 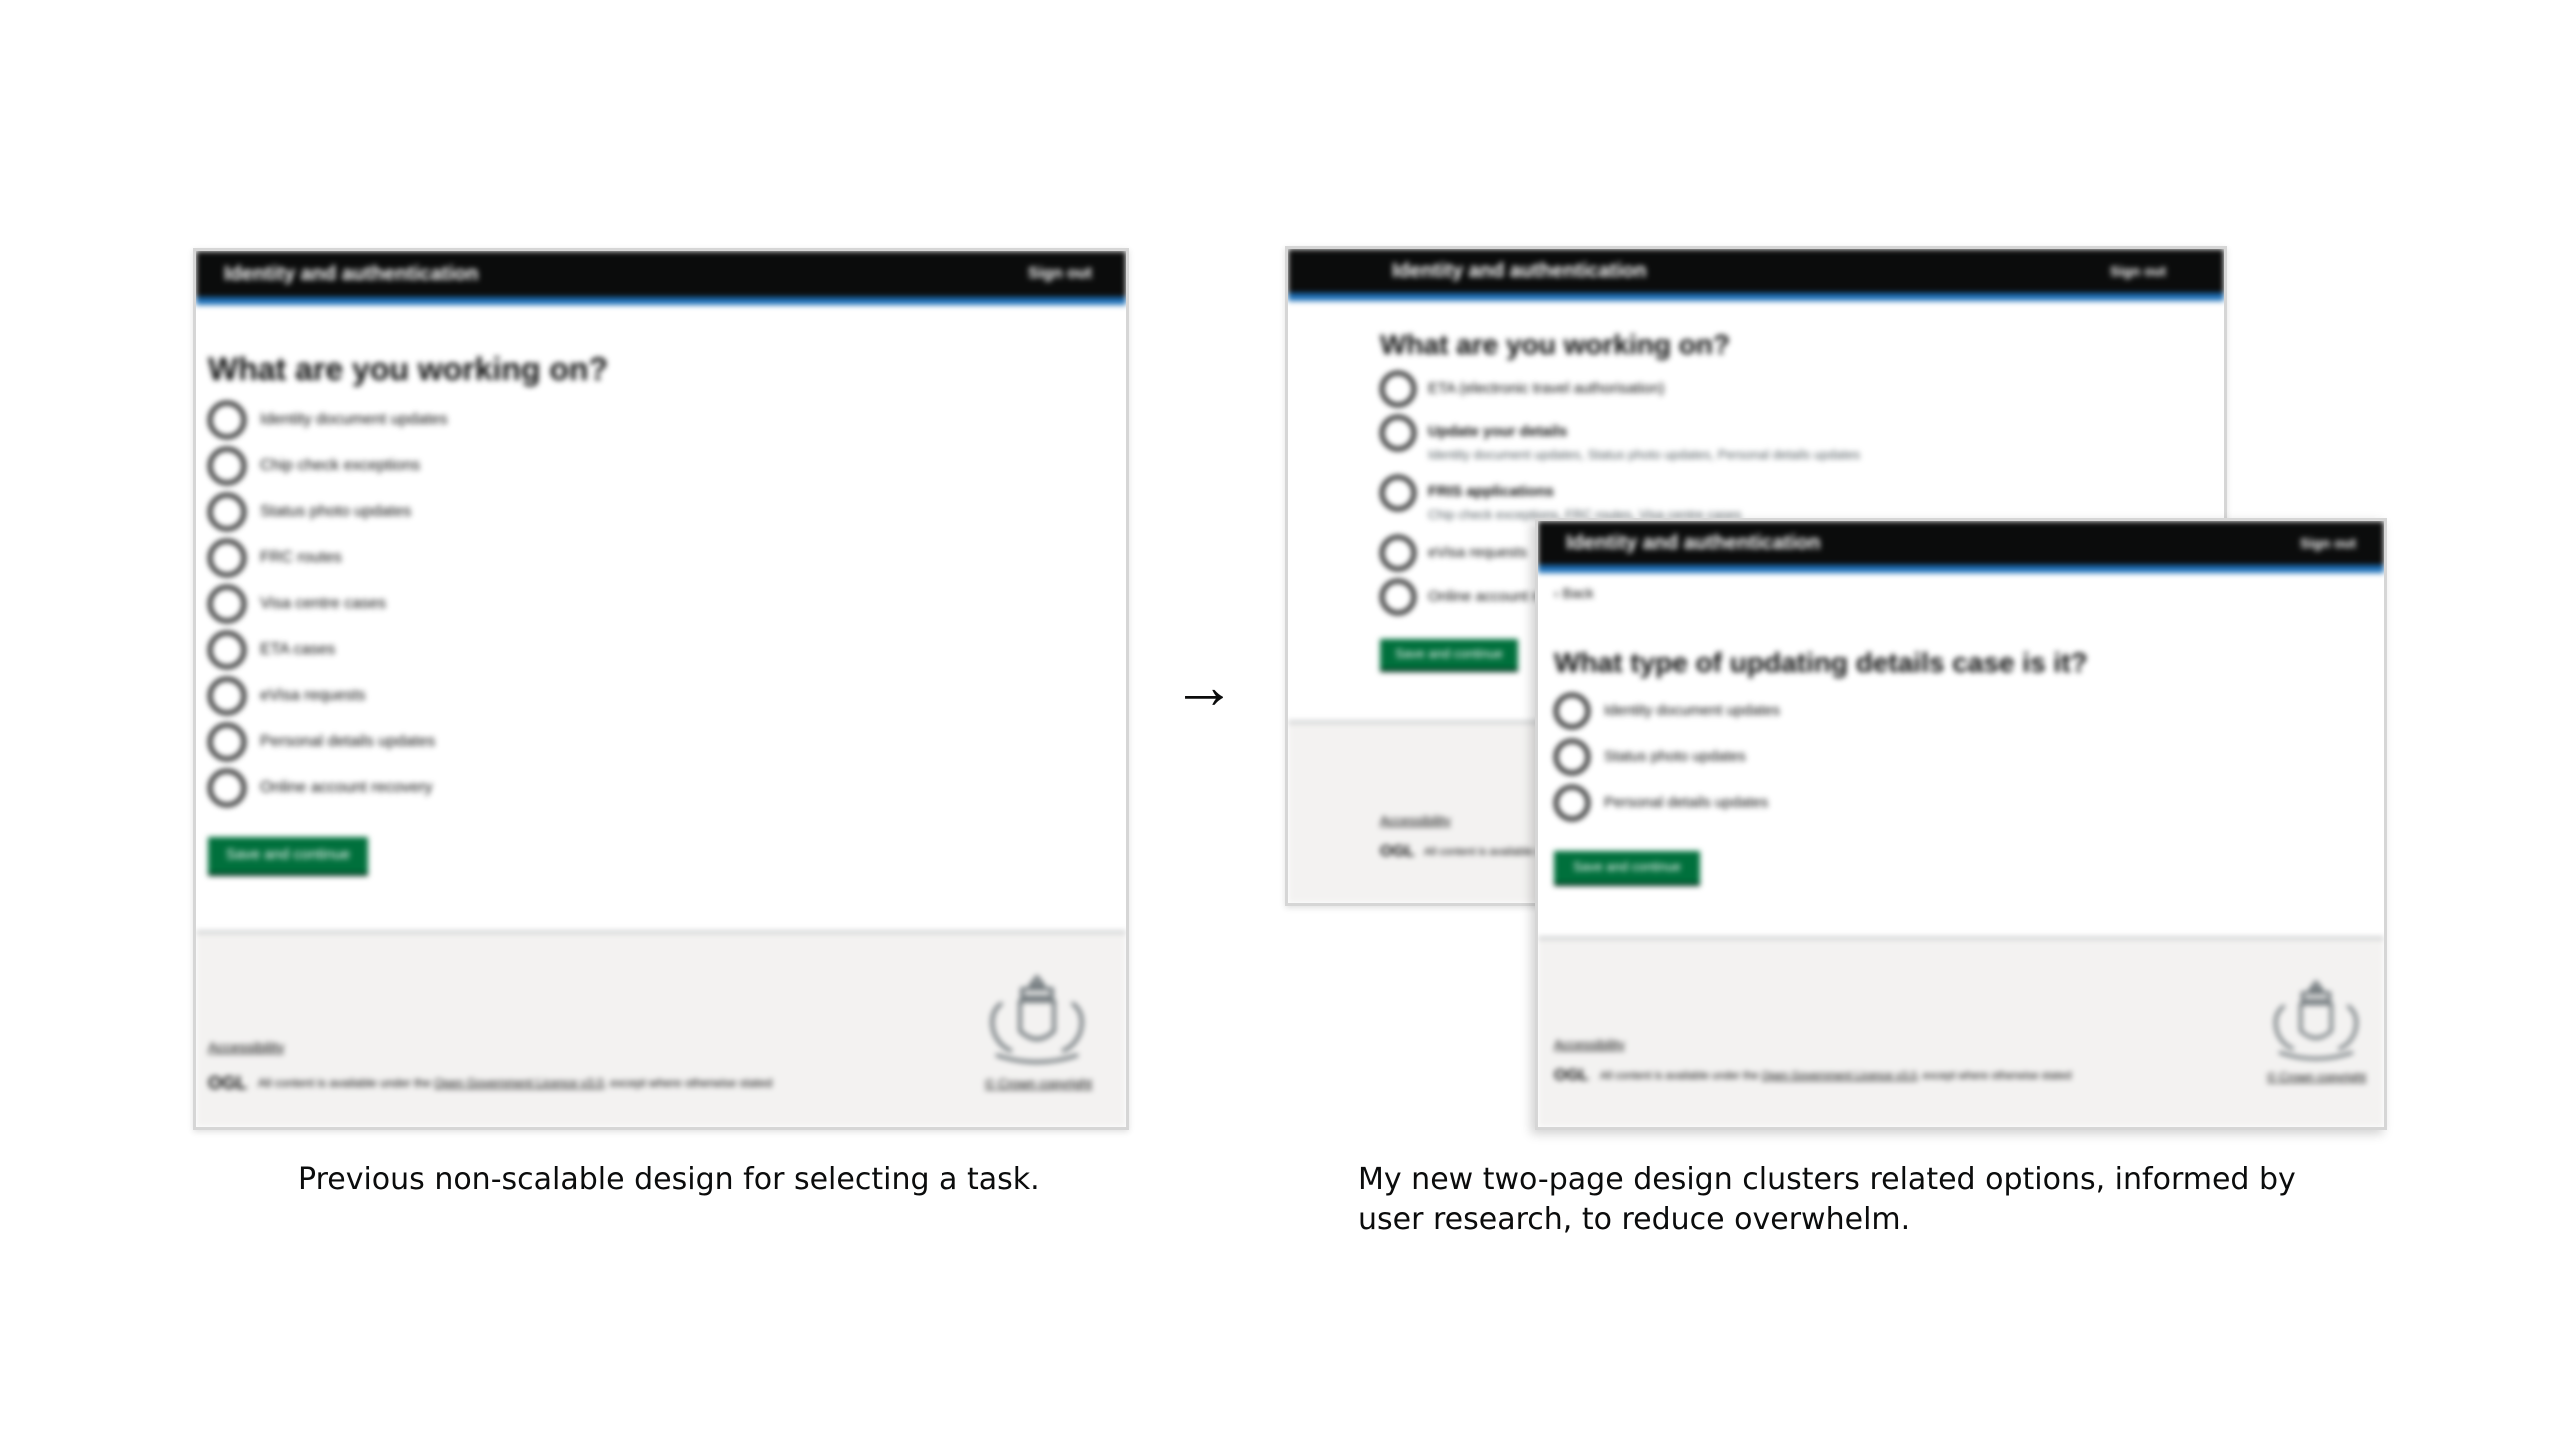 What do you see at coordinates (1204, 686) in the screenshot?
I see `arrow-right-icon: →` at bounding box center [1204, 686].